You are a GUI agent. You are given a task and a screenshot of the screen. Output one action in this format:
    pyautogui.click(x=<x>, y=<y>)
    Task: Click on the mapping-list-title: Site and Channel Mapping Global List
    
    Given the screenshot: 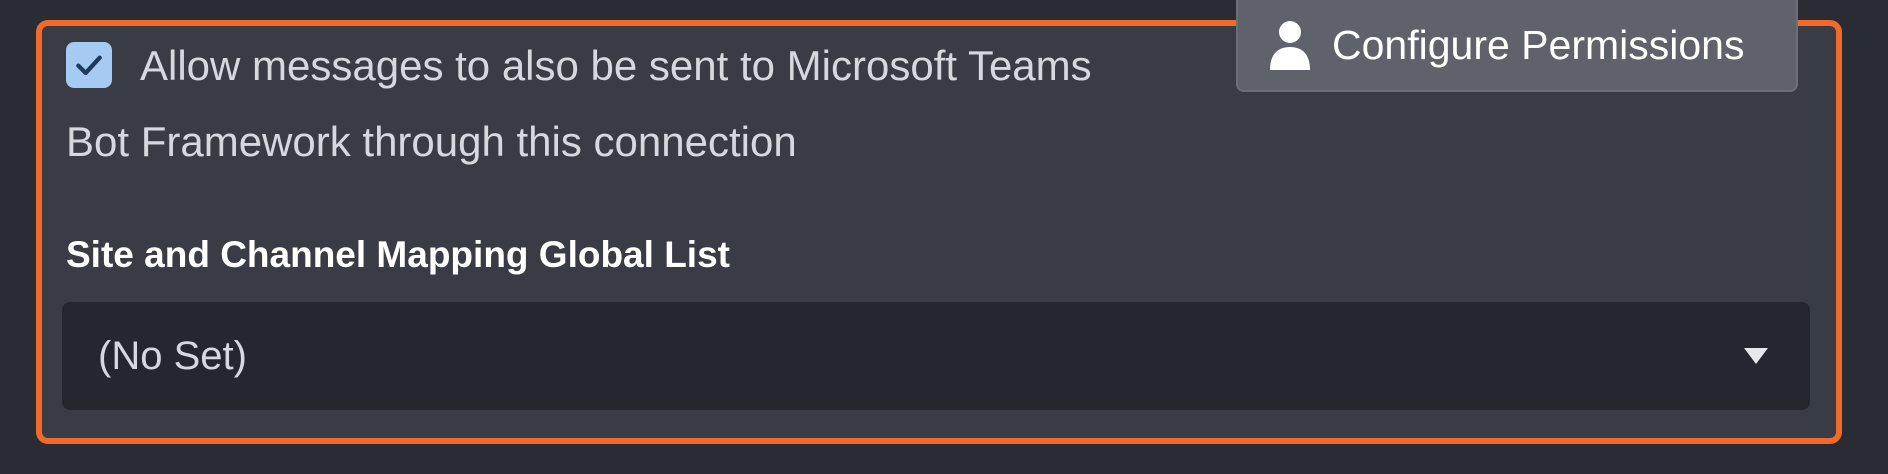 What is the action you would take?
    pyautogui.click(x=398, y=254)
    